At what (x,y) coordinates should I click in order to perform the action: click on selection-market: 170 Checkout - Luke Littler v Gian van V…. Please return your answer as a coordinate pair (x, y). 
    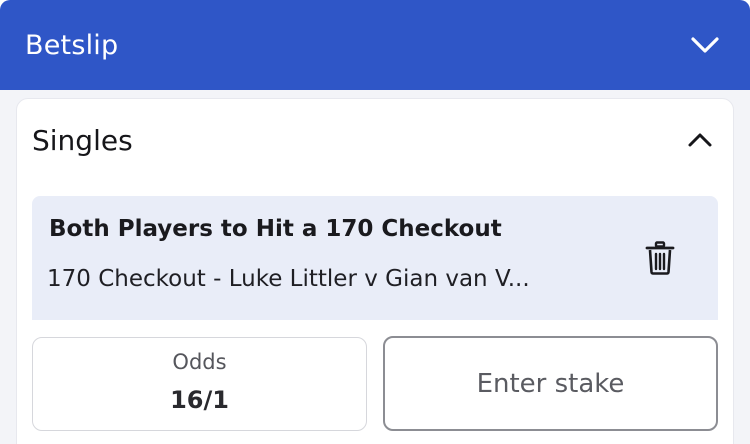
    Looking at the image, I should click on (288, 279).